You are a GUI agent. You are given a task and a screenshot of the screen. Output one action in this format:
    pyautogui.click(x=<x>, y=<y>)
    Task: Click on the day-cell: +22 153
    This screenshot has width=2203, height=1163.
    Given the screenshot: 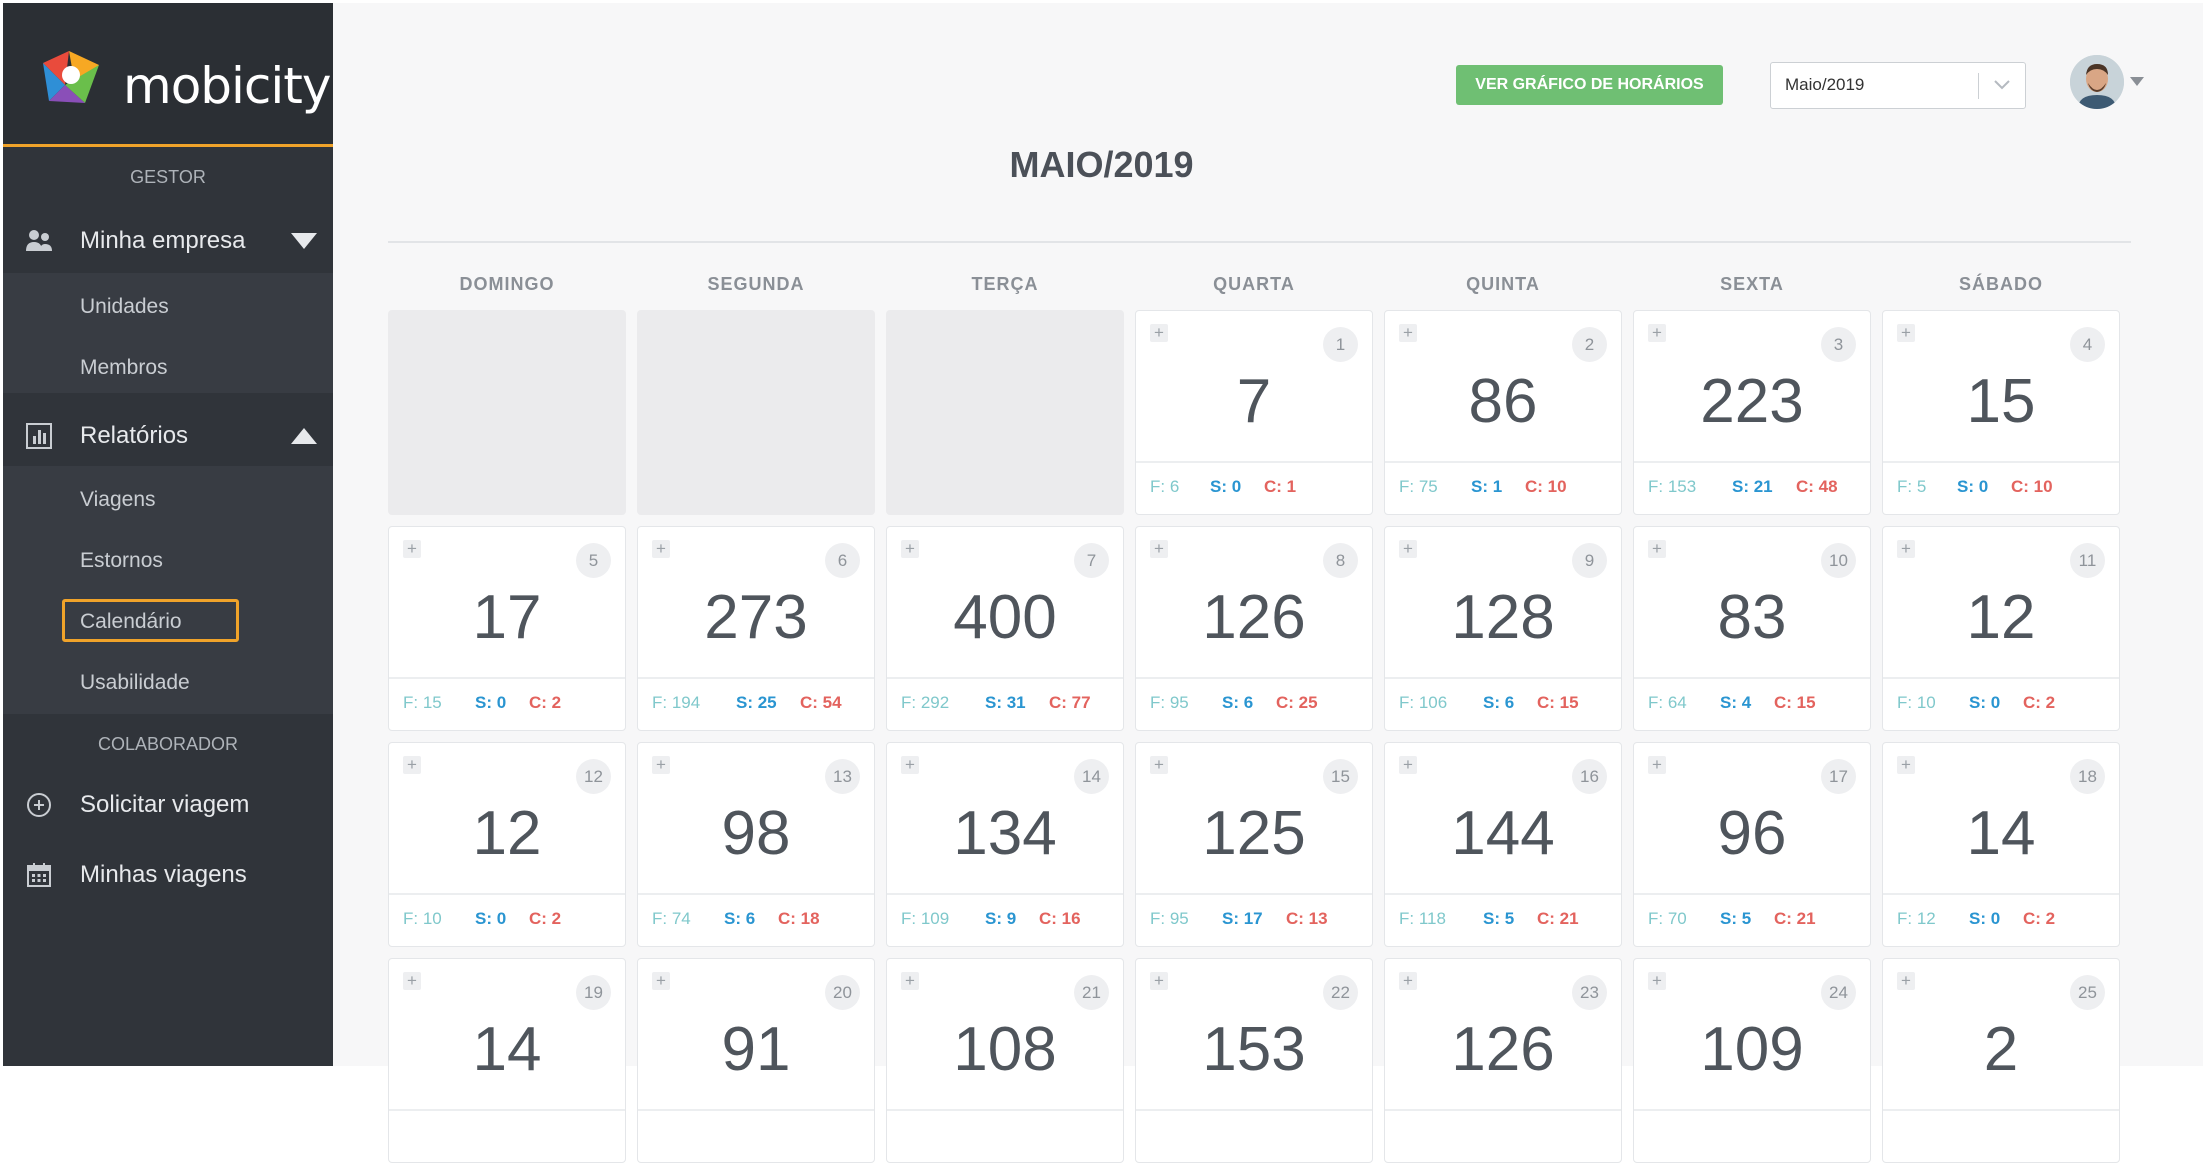 What is the action you would take?
    pyautogui.click(x=1254, y=1060)
    